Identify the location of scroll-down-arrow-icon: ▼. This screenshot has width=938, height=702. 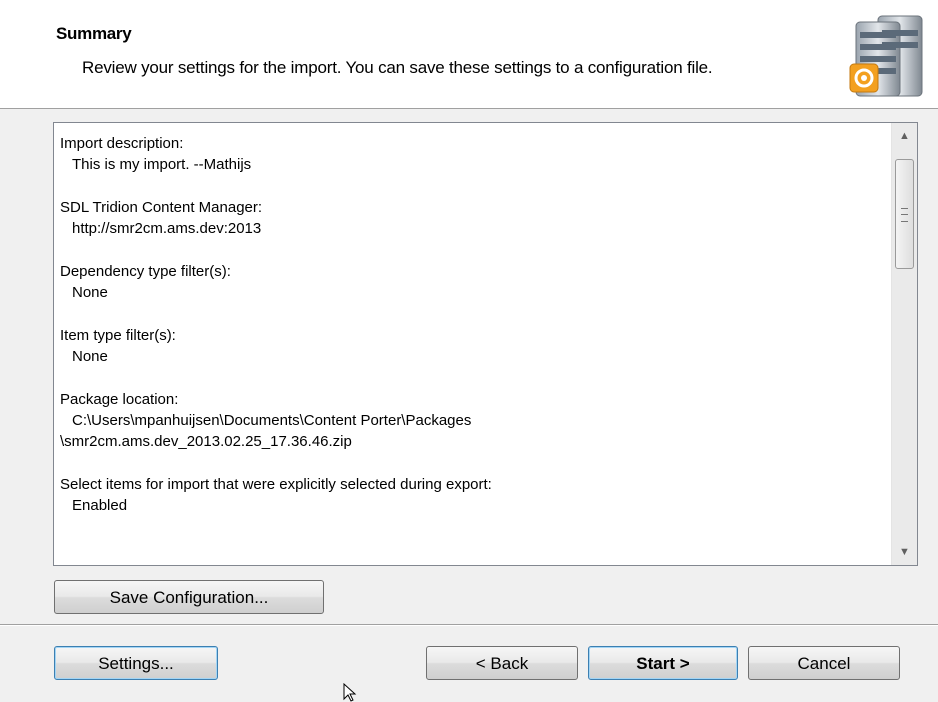
(904, 552).